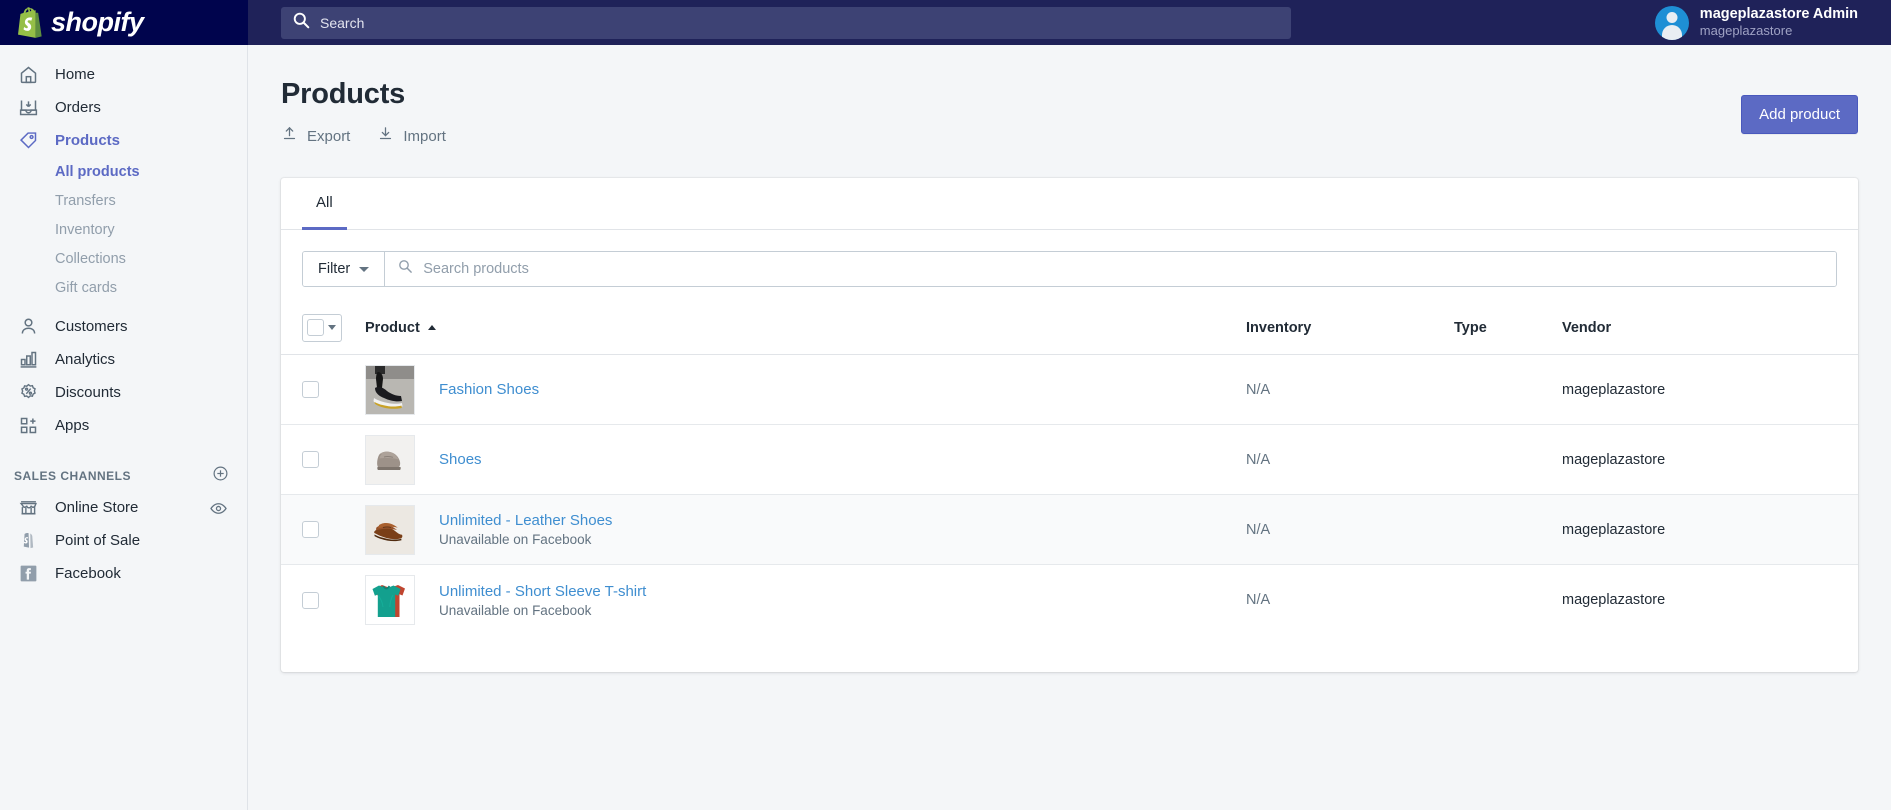 This screenshot has height=810, width=1891. I want to click on sidebar-item-label: Analytics, so click(85, 359).